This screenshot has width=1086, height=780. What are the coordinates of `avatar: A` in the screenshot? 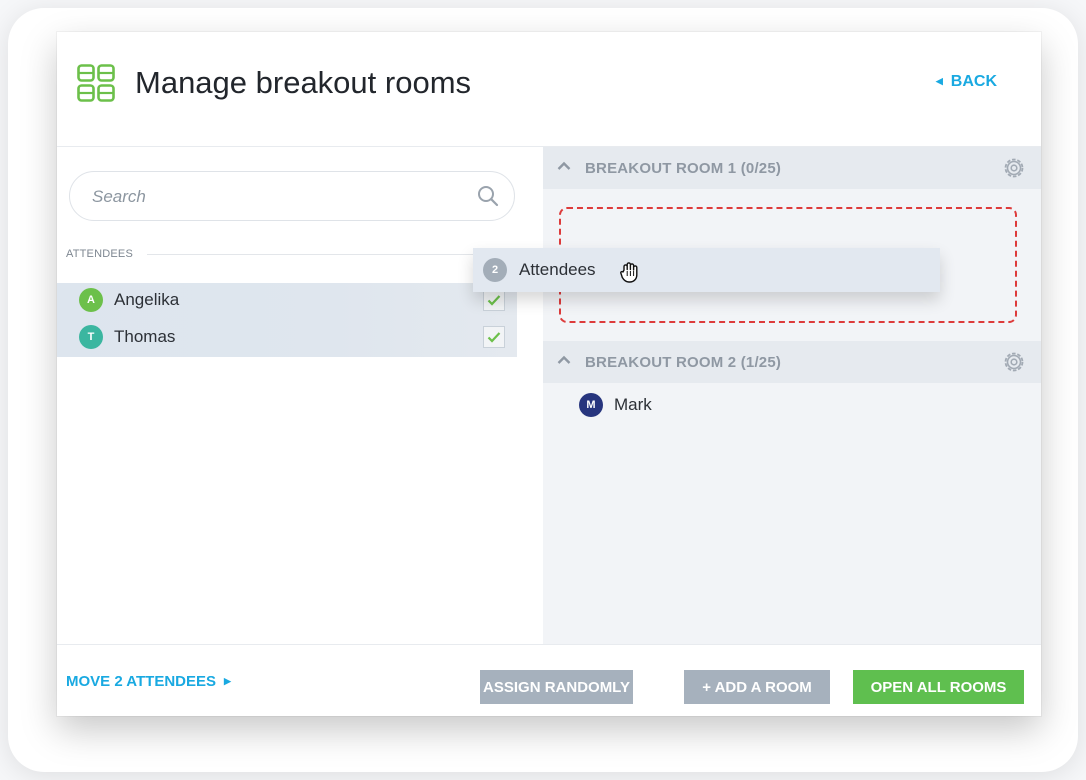 It's located at (91, 300).